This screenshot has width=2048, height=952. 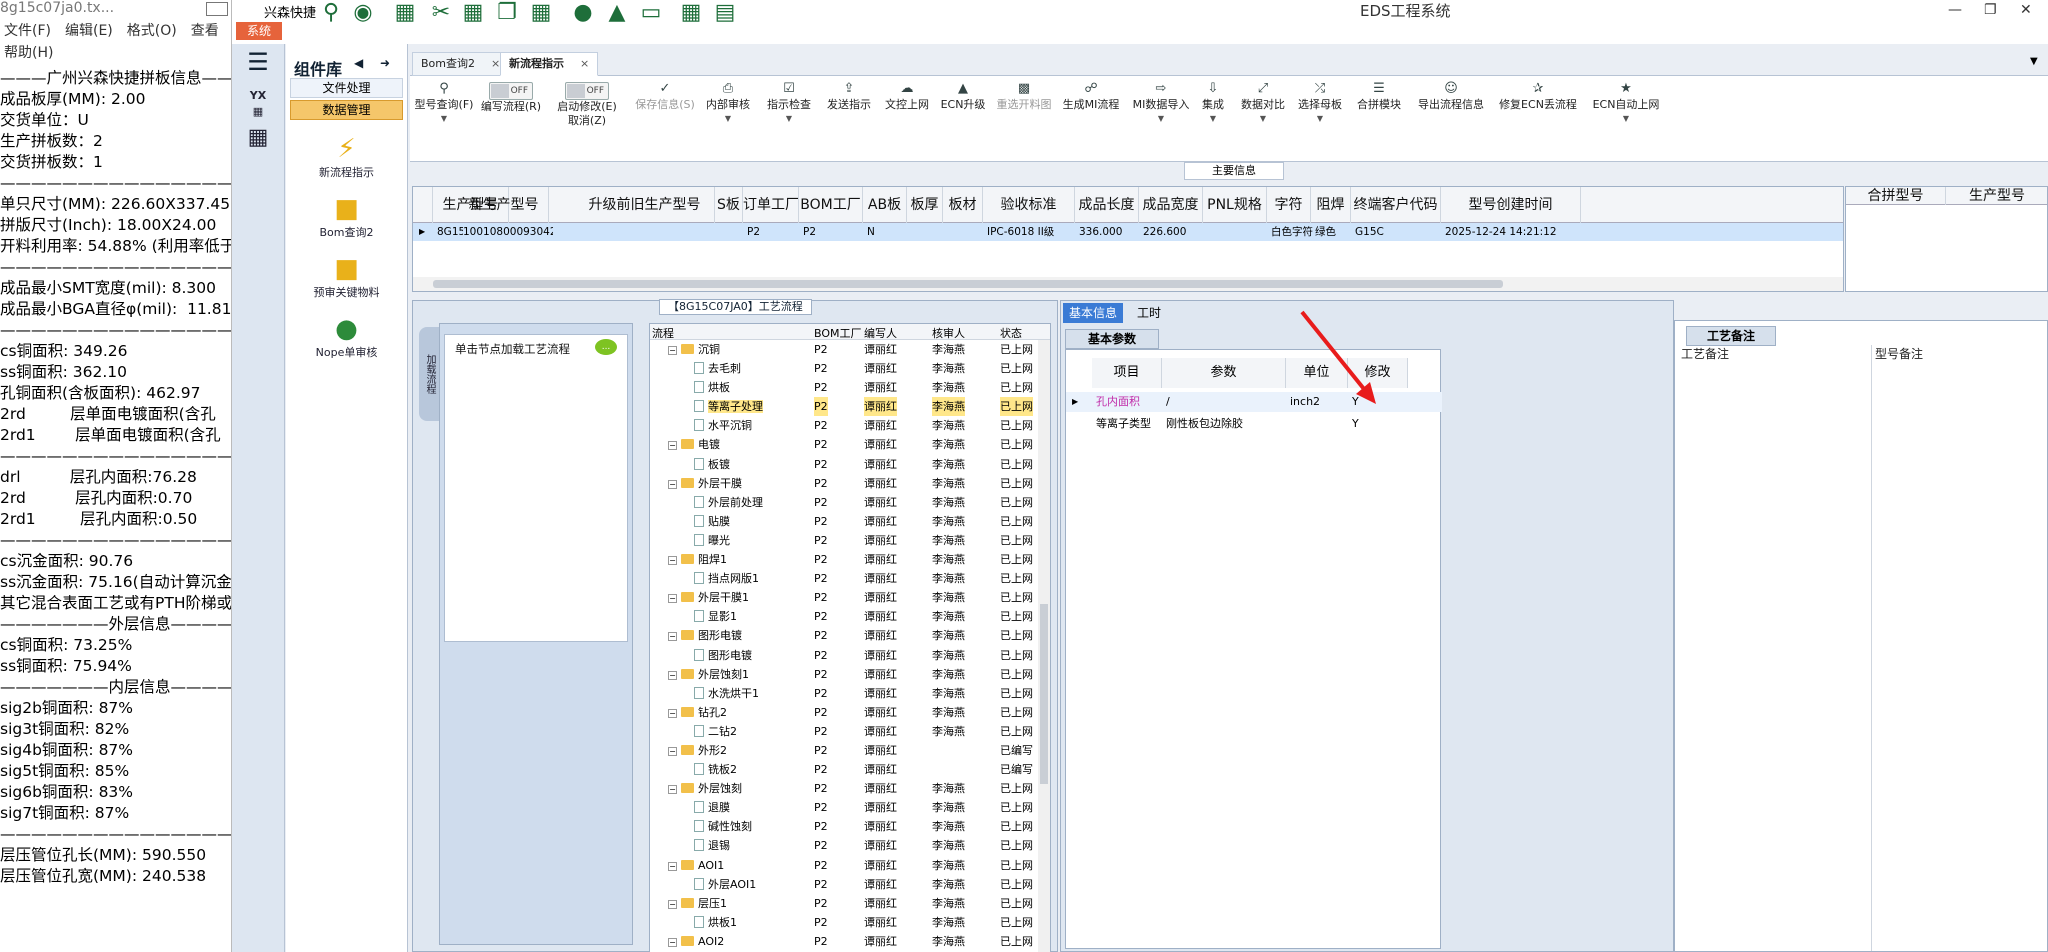 What do you see at coordinates (1213, 116) in the screenshot?
I see `integration-button: ⇩ 集成 ▼` at bounding box center [1213, 116].